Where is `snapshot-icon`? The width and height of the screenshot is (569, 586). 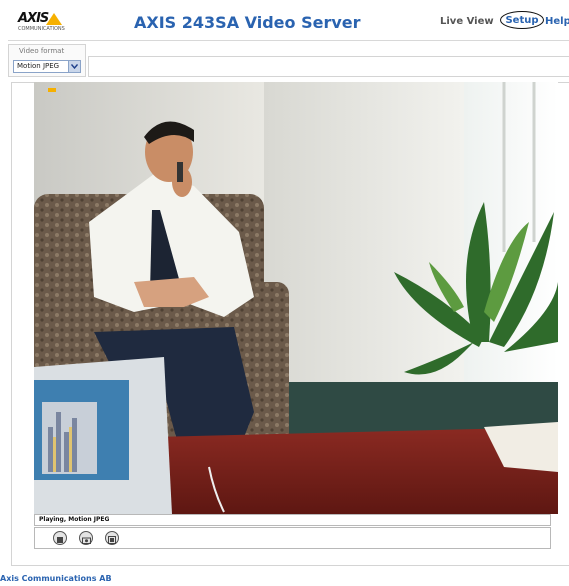 snapshot-icon is located at coordinates (86, 538).